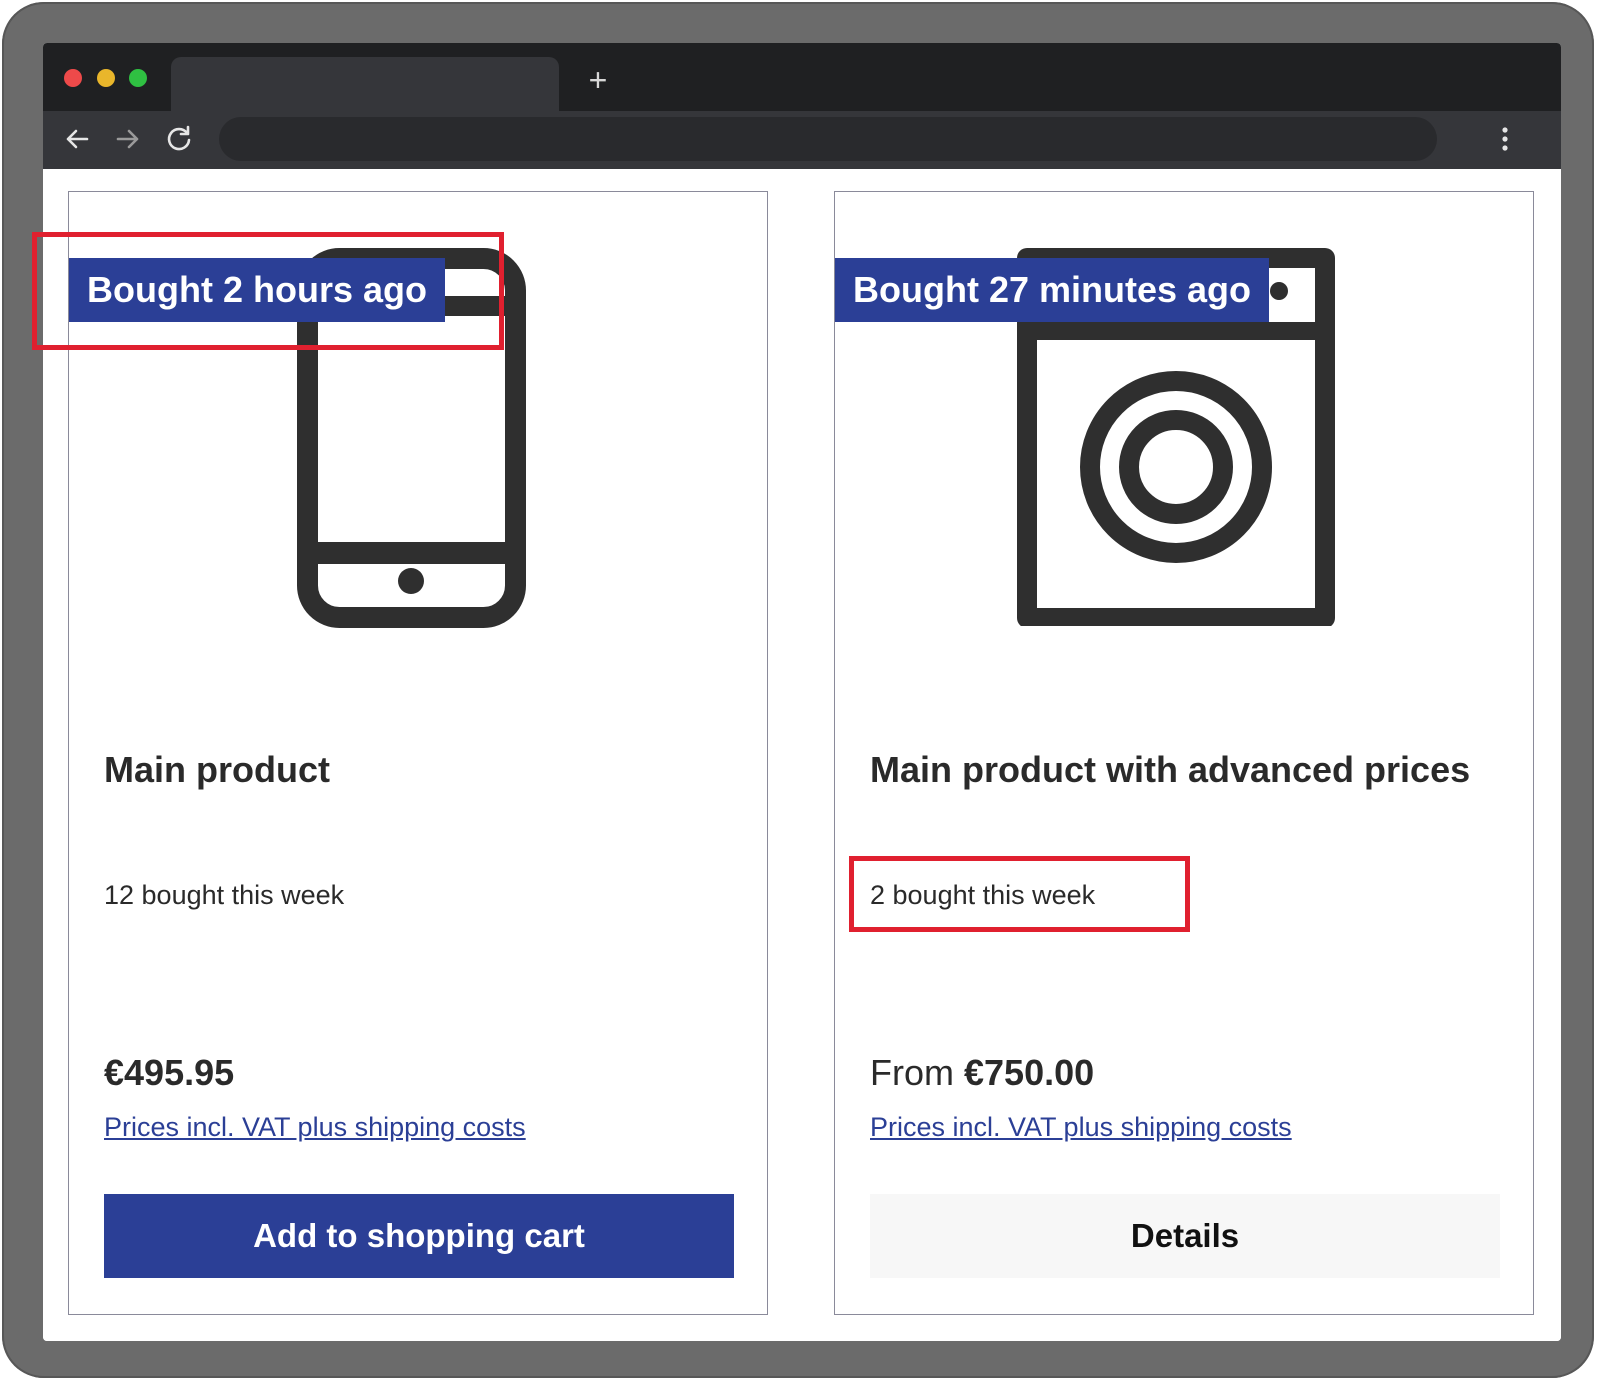 Image resolution: width=1600 pixels, height=1382 pixels. Describe the element at coordinates (802, 77) in the screenshot. I see `browser-tab-bar: +` at that location.